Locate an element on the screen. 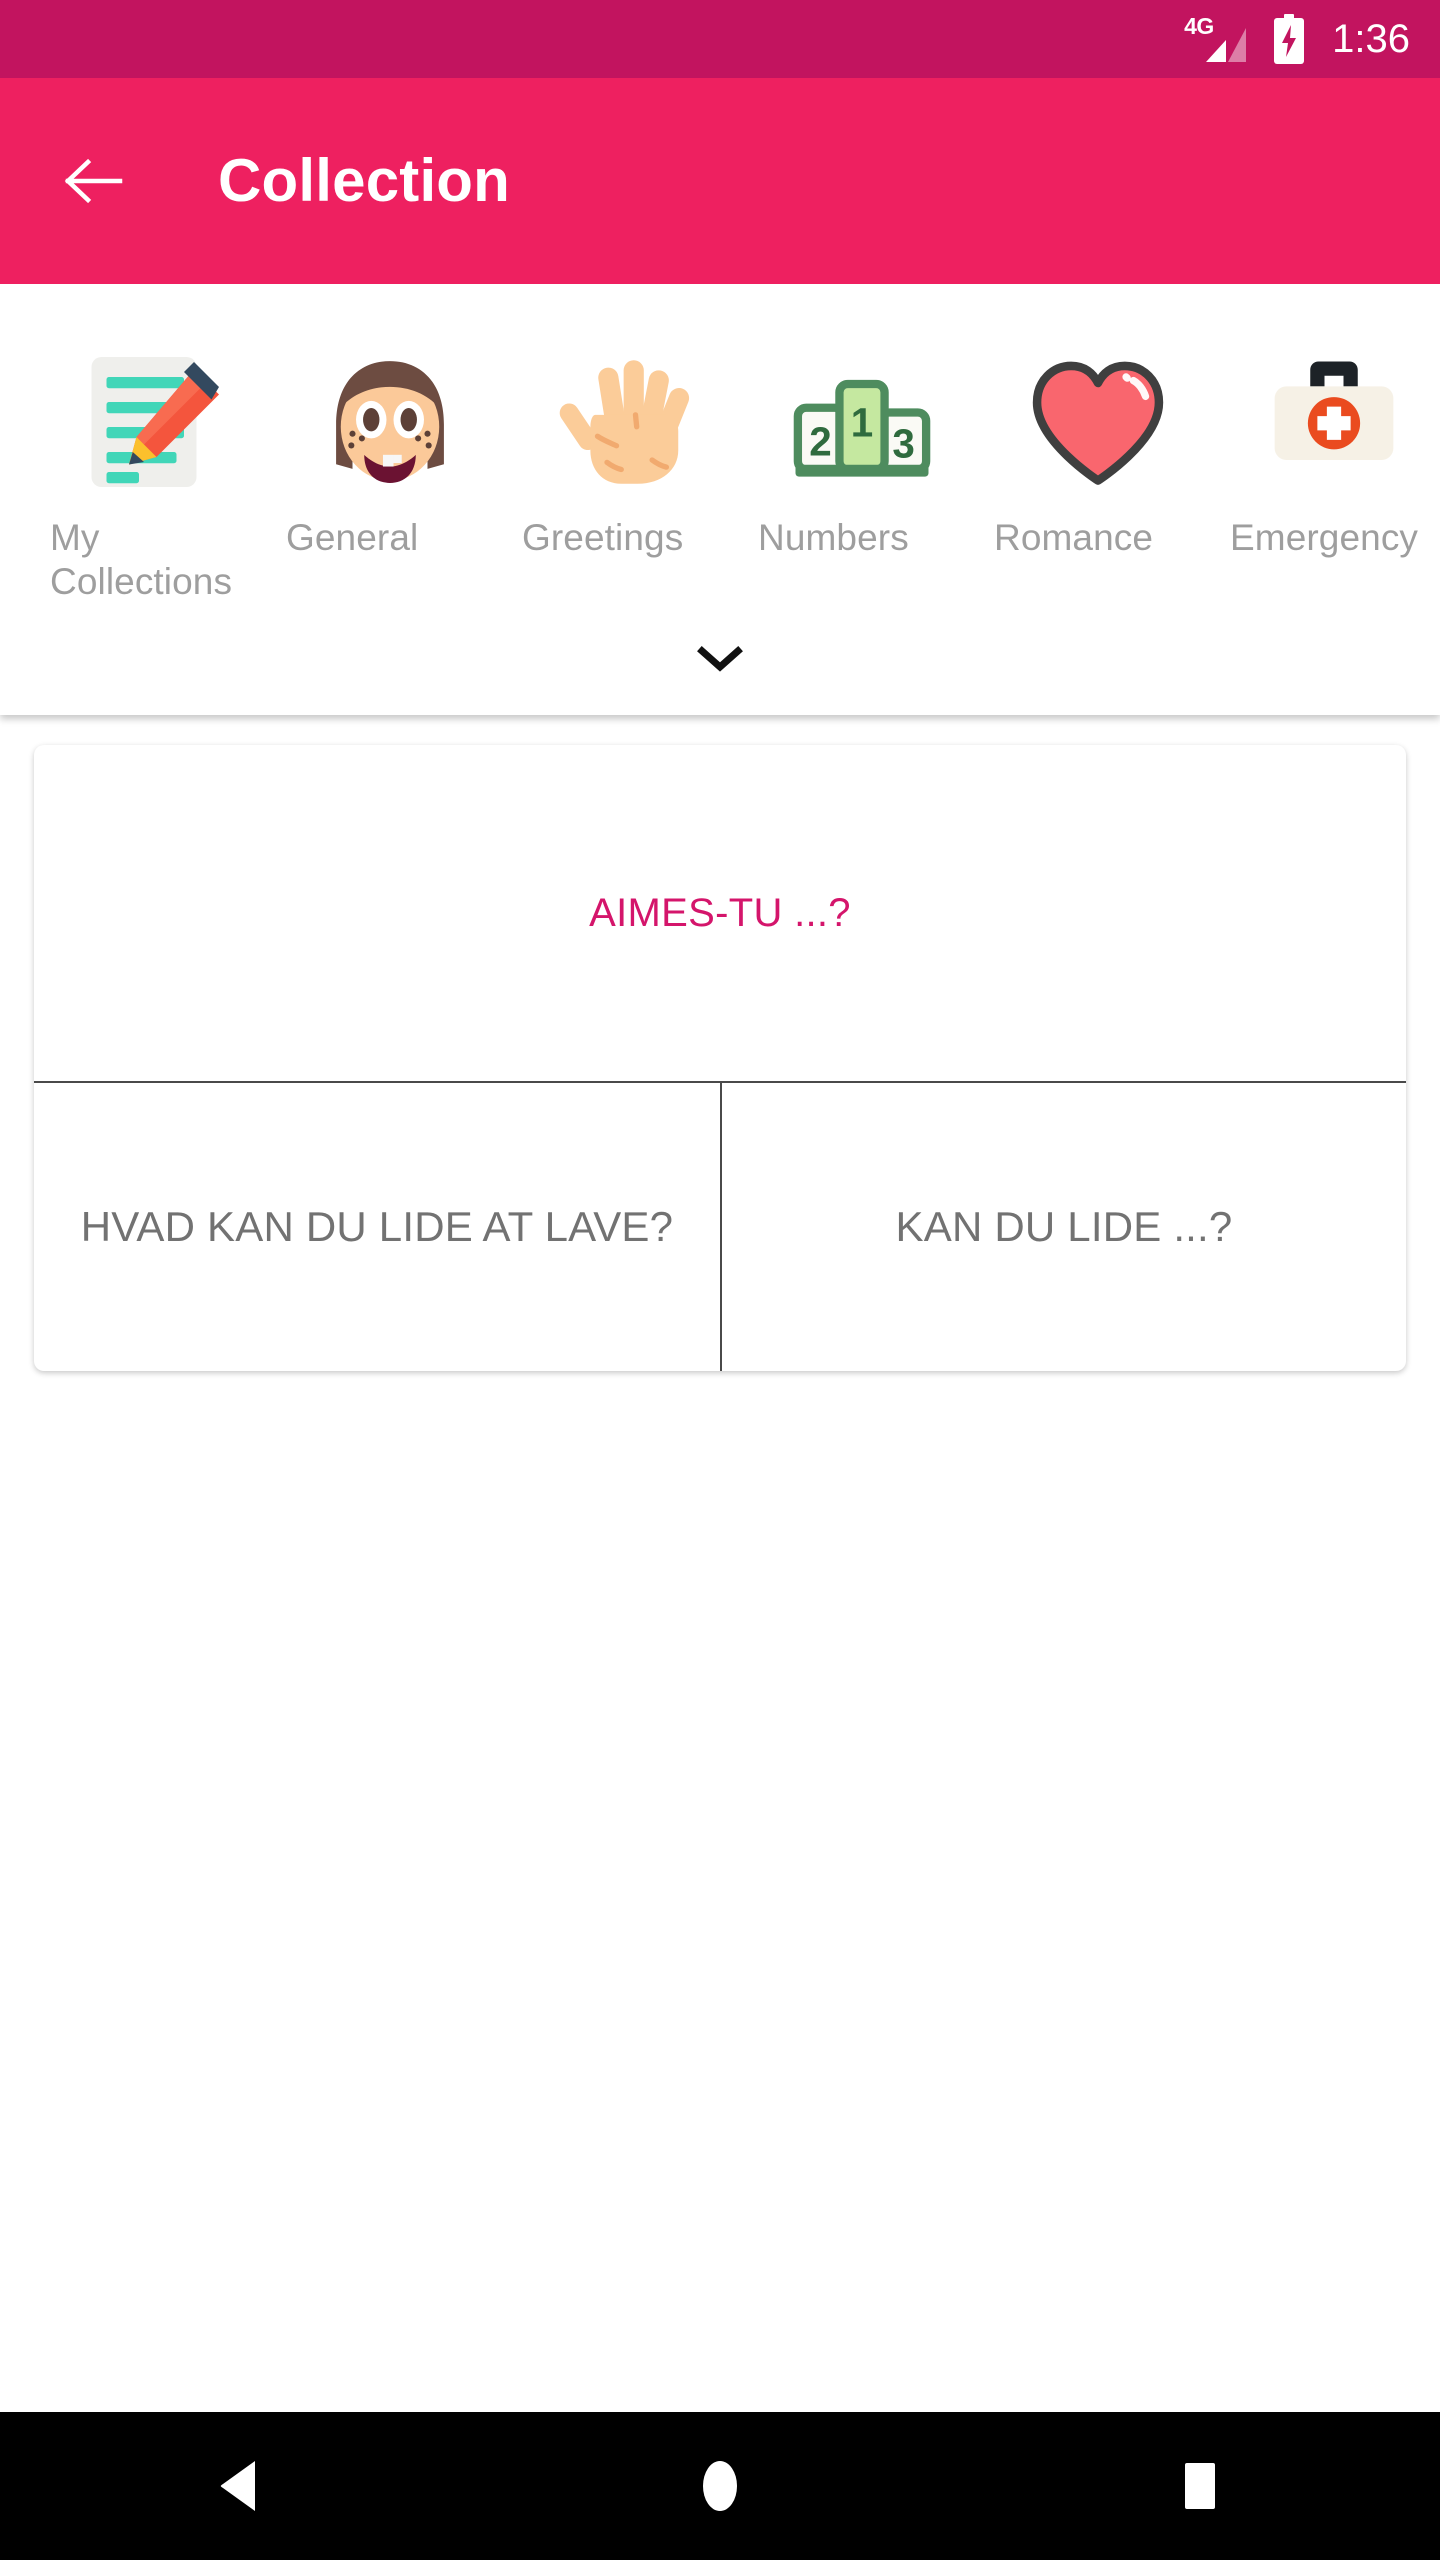 The image size is (1440, 2560). category-label: Numbers is located at coordinates (833, 537).